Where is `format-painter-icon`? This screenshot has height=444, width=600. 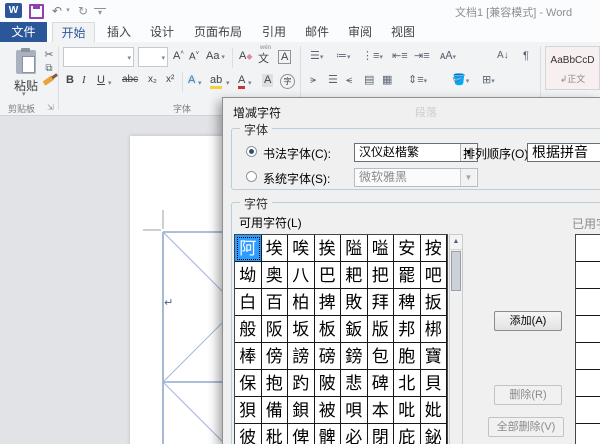 format-painter-icon is located at coordinates (50, 79).